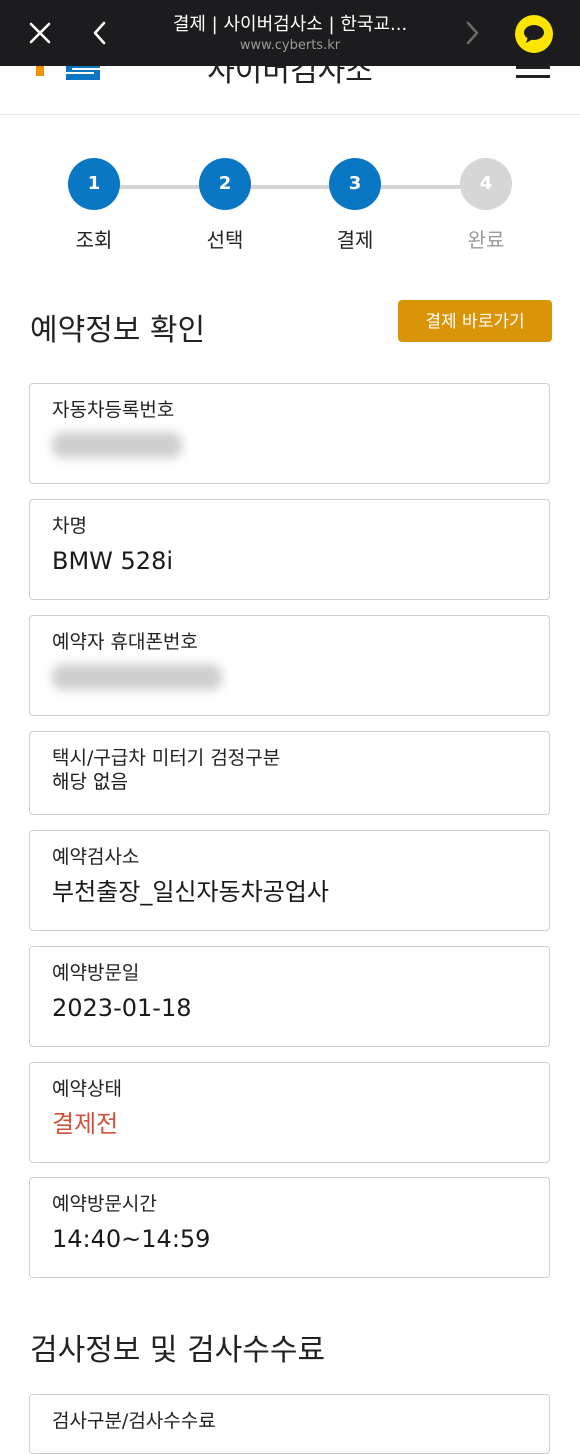 This screenshot has width=580, height=1454. What do you see at coordinates (125, 642) in the screenshot?
I see `field-label: 예약자 휴대폰번호` at bounding box center [125, 642].